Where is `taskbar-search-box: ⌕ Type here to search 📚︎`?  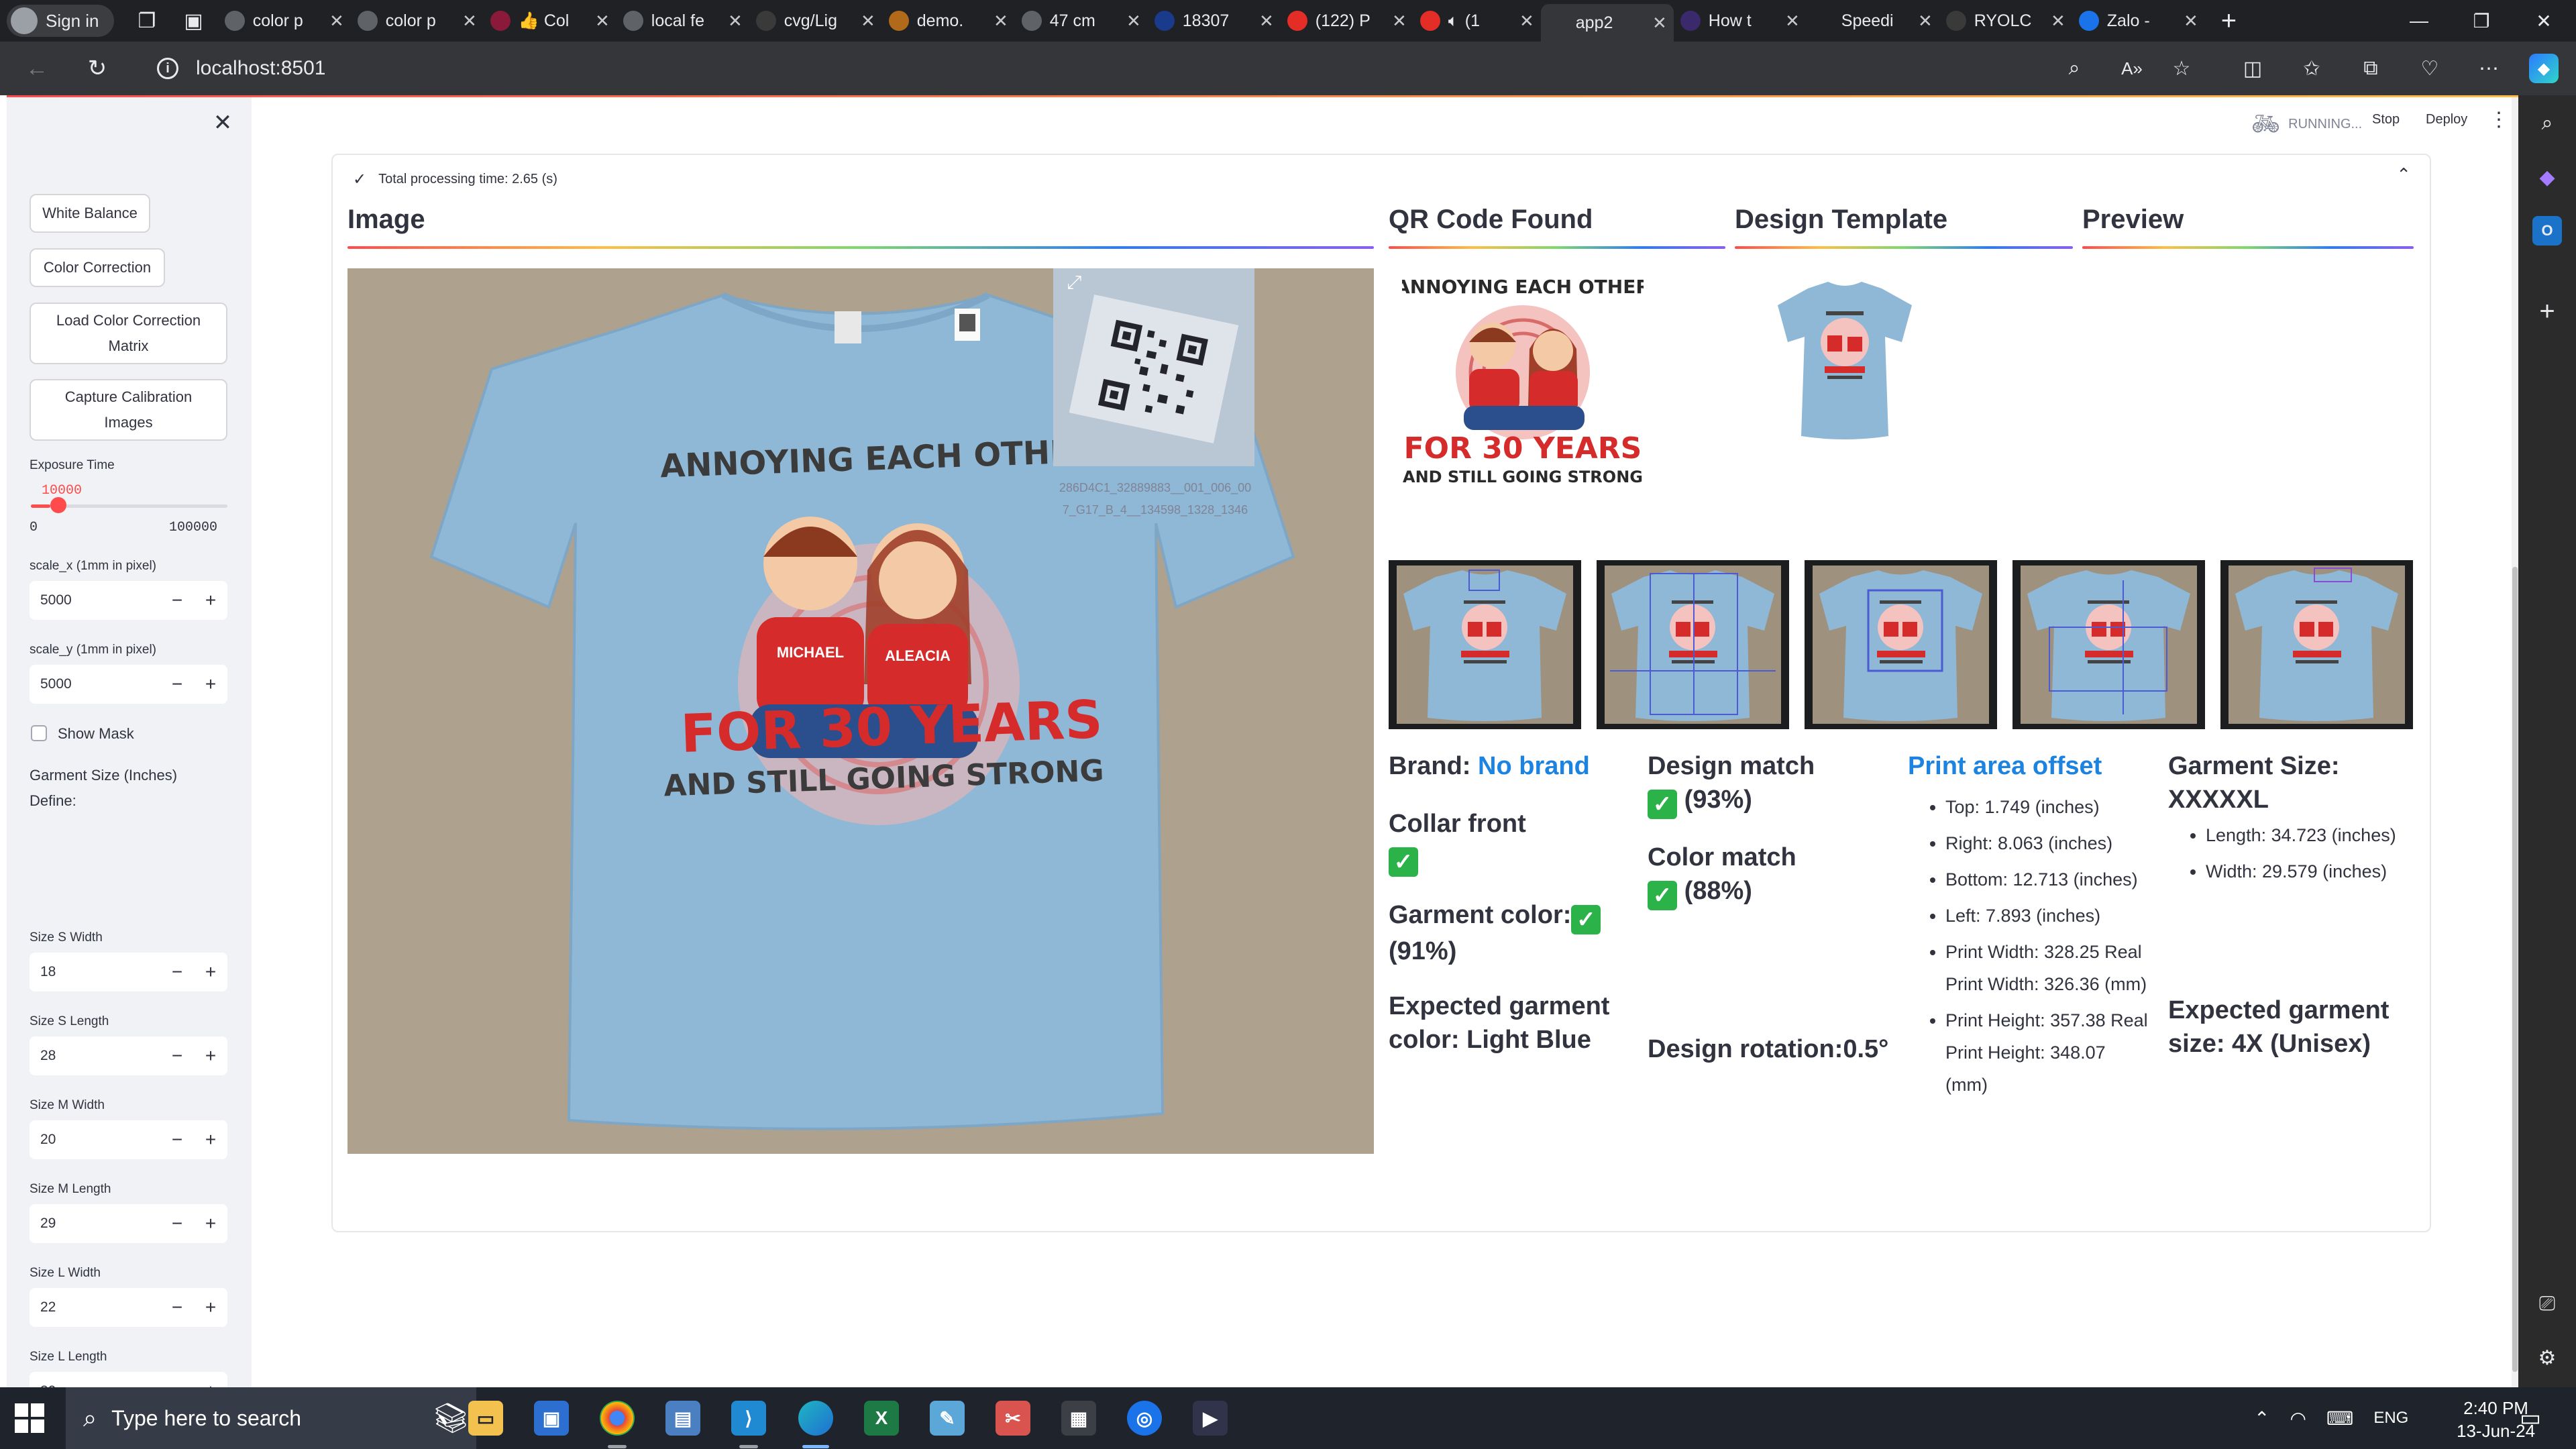 taskbar-search-box: ⌕ Type here to search 📚︎ is located at coordinates (271, 1418).